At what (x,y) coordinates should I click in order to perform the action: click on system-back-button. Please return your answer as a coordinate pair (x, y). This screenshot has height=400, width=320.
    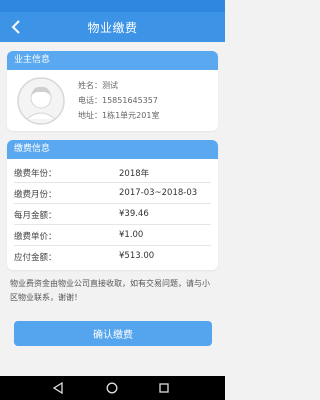
    Looking at the image, I should click on (58, 388).